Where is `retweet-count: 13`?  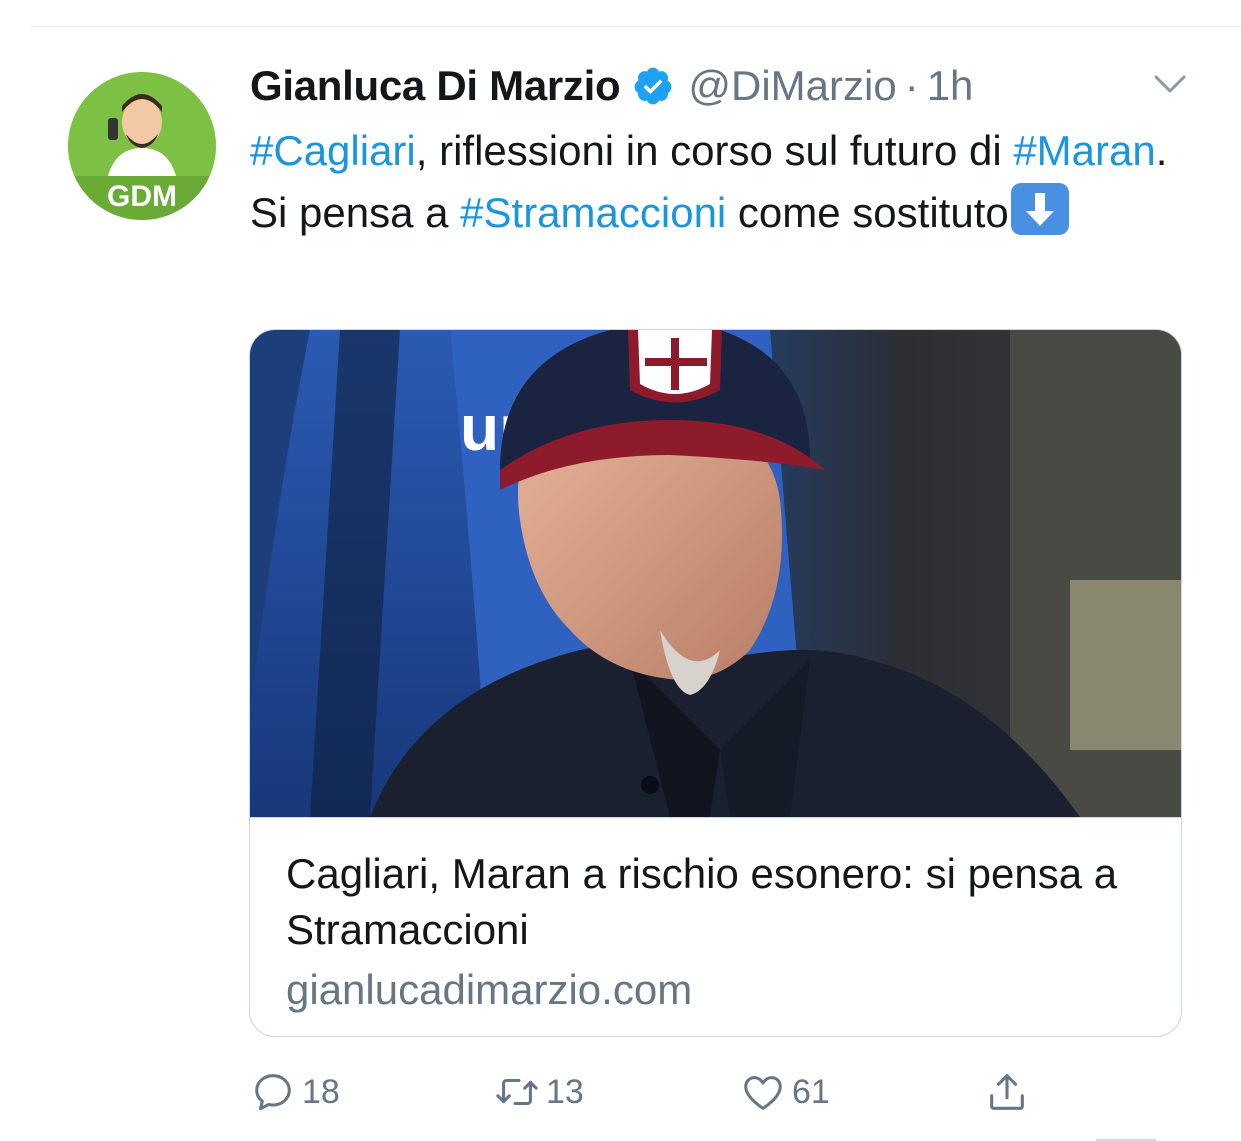 retweet-count: 13 is located at coordinates (565, 1091).